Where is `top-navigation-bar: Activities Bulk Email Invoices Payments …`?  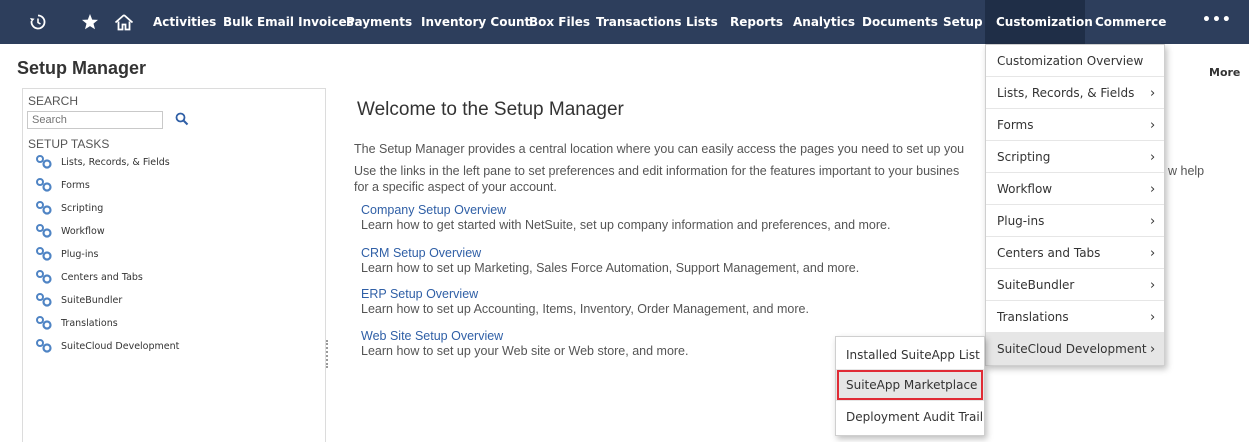 top-navigation-bar: Activities Bulk Email Invoices Payments … is located at coordinates (624, 22).